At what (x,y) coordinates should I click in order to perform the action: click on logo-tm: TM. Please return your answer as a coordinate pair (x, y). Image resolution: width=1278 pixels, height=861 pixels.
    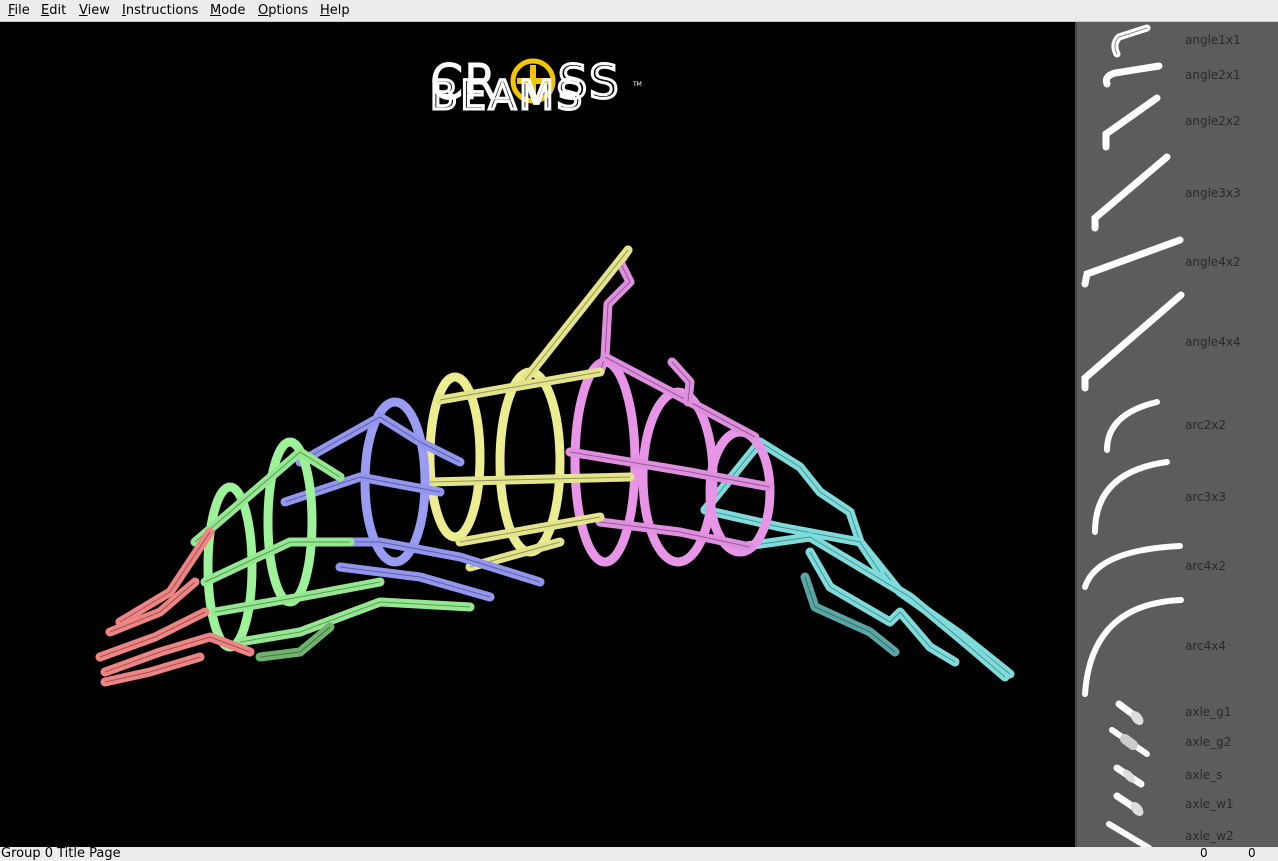
    Looking at the image, I should click on (637, 84).